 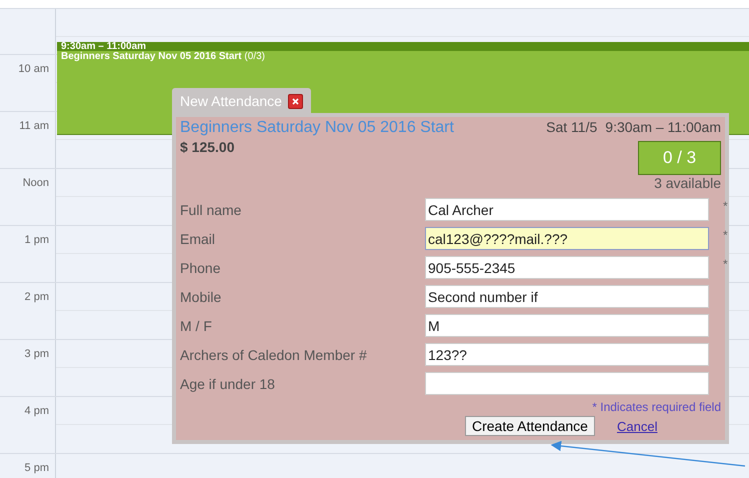 I want to click on input-field: M, so click(x=567, y=325).